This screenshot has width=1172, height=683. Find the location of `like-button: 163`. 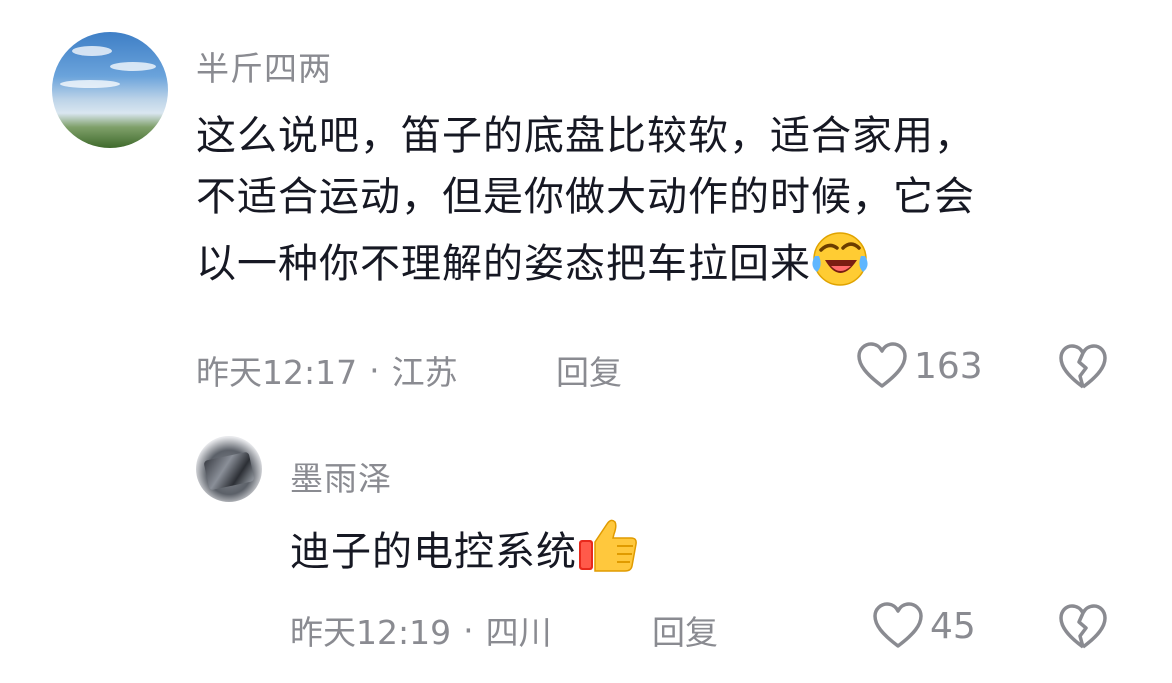

like-button: 163 is located at coordinates (919, 366).